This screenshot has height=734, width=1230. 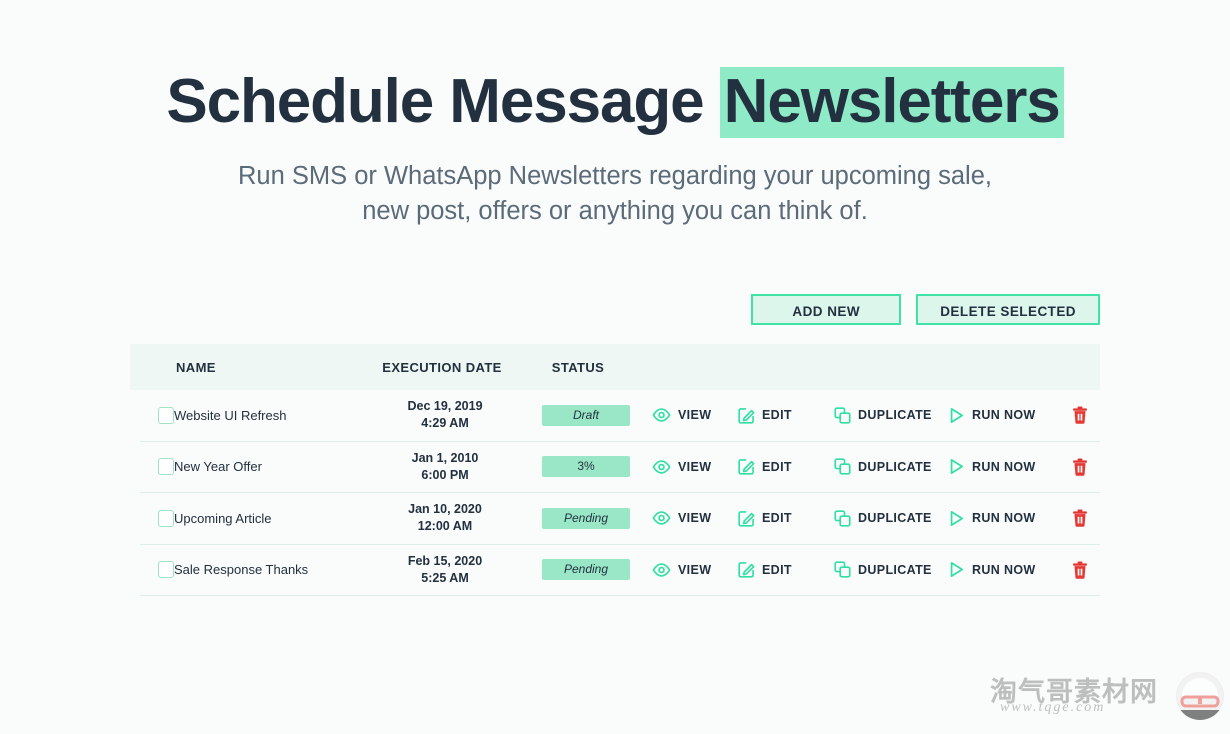 I want to click on row-name: Upcoming Article, so click(x=223, y=518).